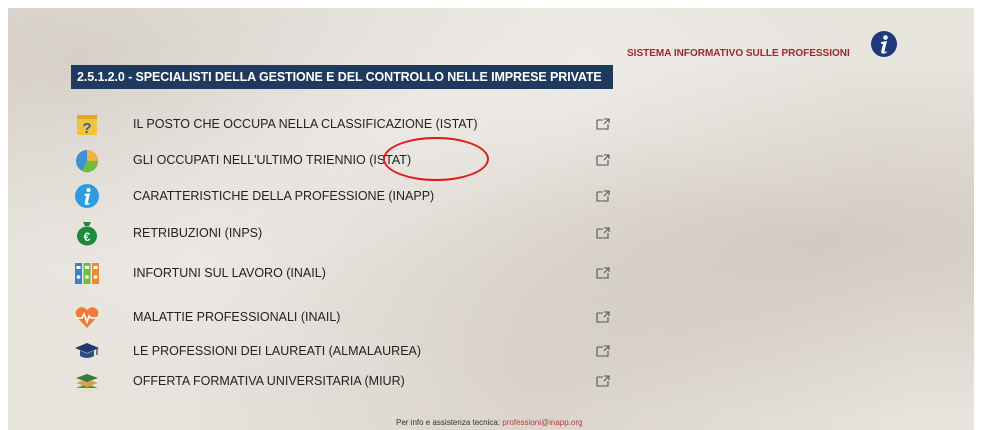  I want to click on list-item-label: LE PROFESSIONI DEI LAUREATI (ALMALAUREA), so click(277, 351).